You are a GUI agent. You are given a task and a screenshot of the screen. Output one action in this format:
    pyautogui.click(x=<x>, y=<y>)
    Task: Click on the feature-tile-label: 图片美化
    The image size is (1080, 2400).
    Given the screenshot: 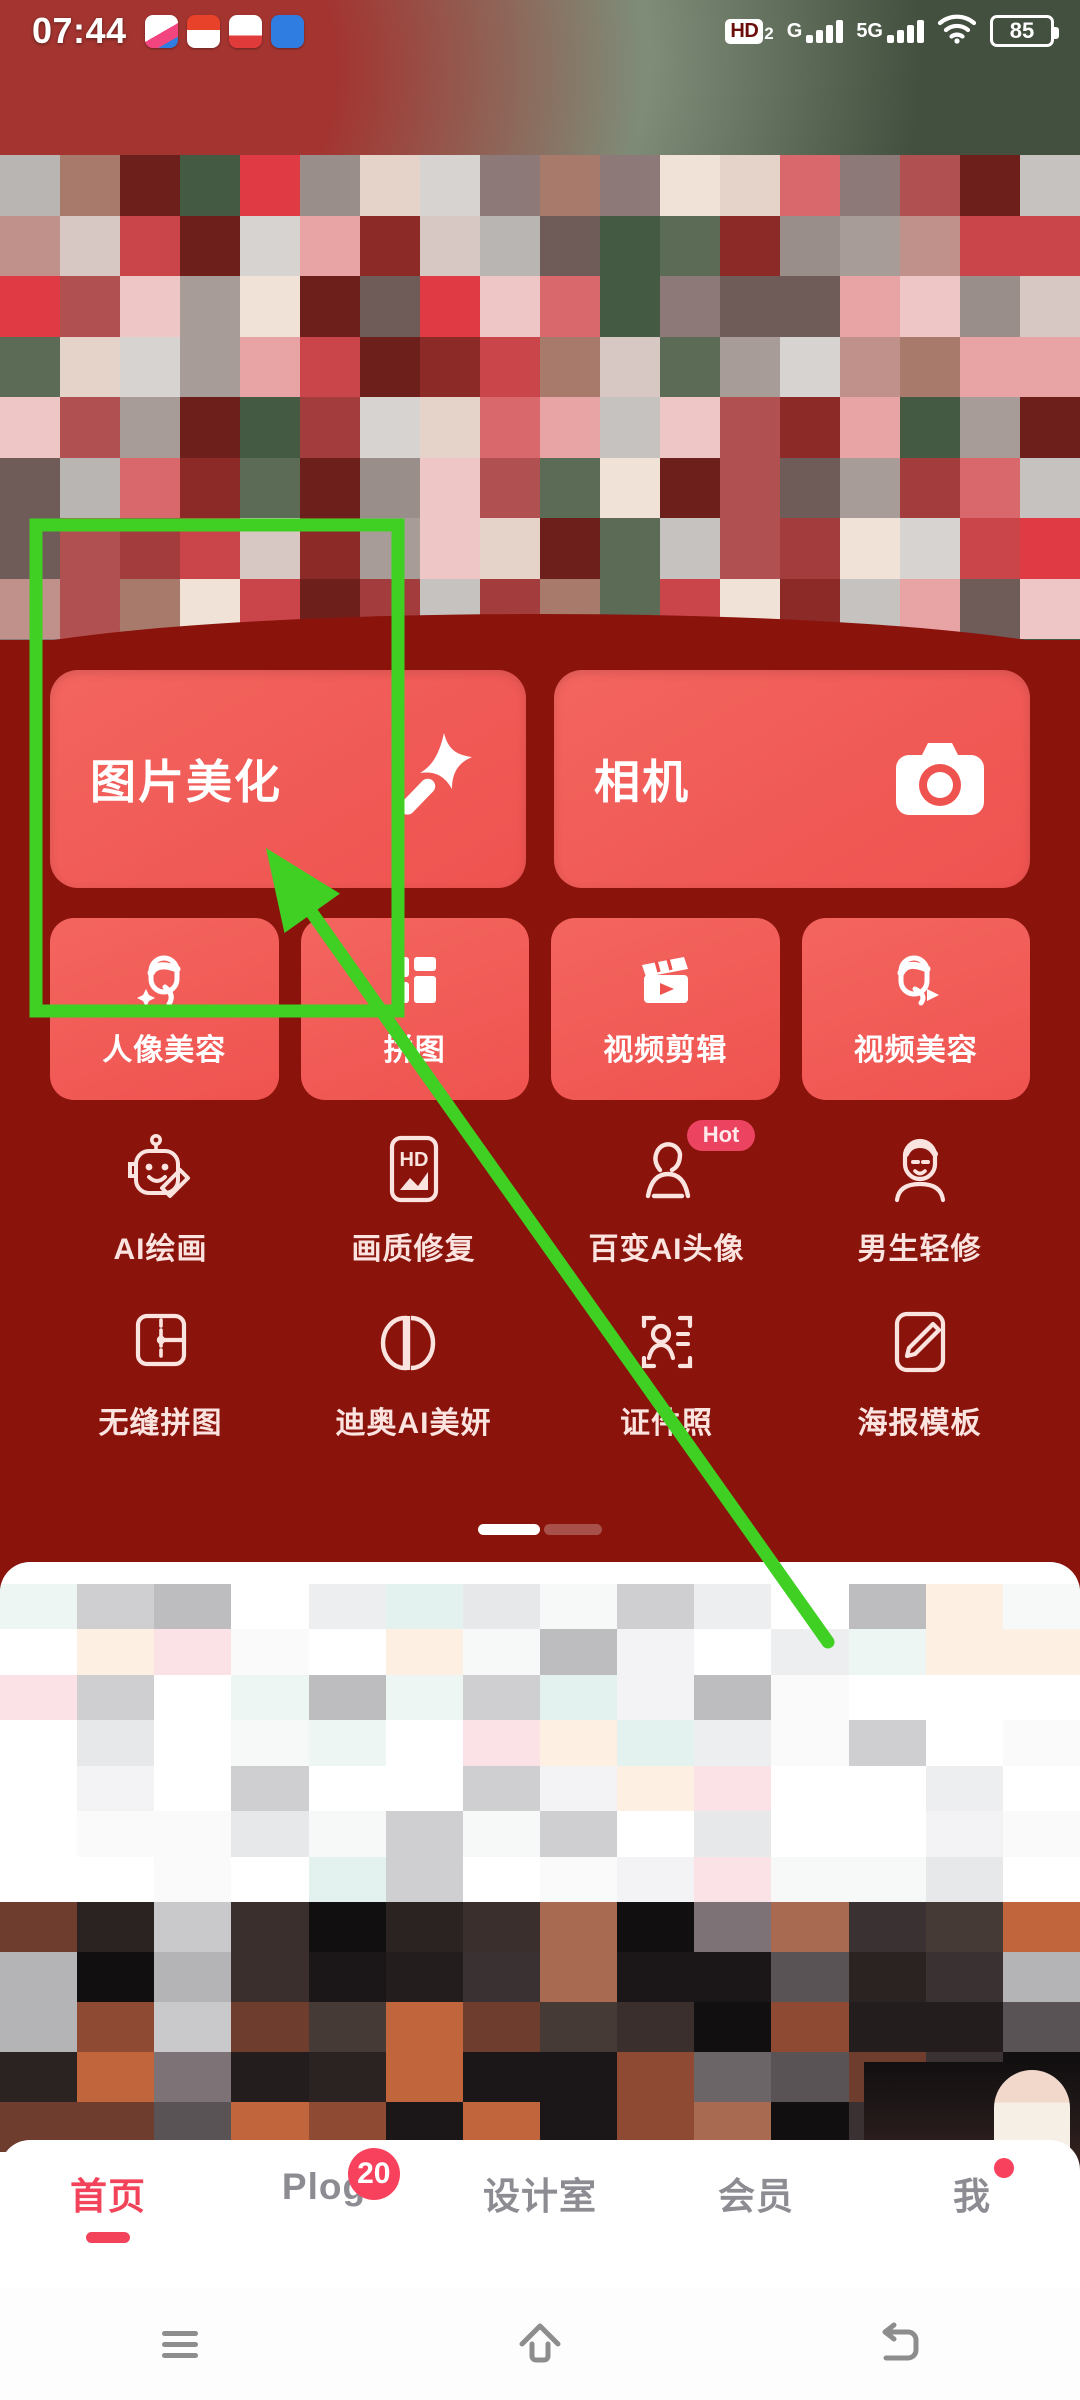 What is the action you would take?
    pyautogui.click(x=186, y=782)
    